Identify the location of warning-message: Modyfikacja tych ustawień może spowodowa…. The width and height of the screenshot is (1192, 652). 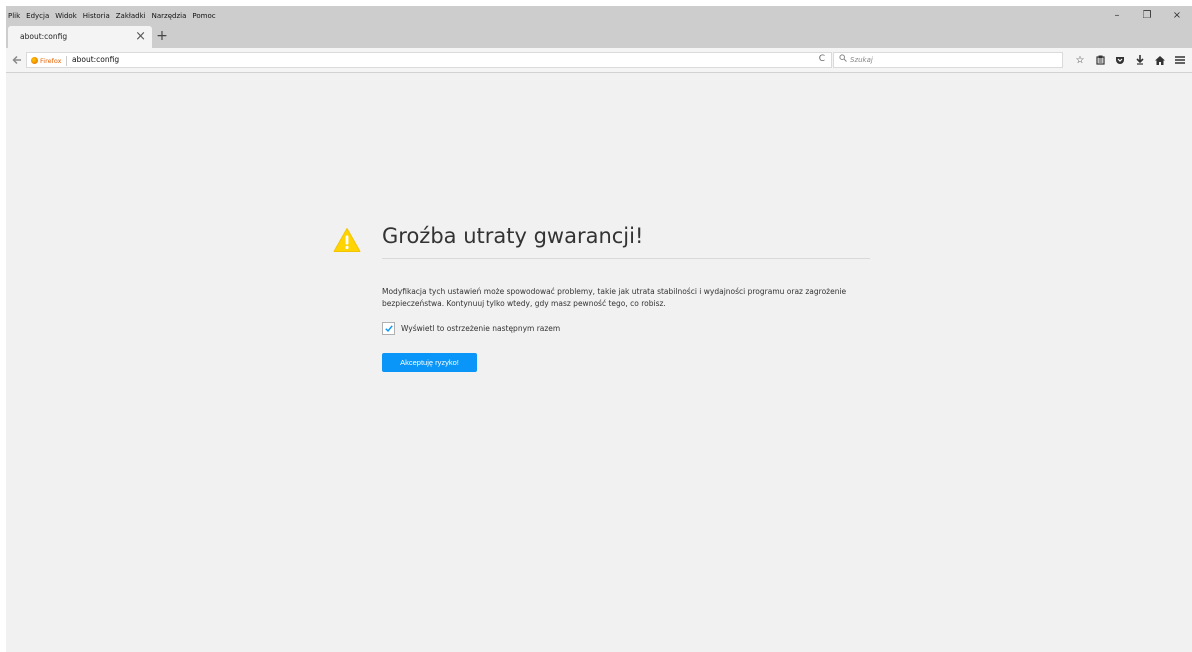
(614, 297).